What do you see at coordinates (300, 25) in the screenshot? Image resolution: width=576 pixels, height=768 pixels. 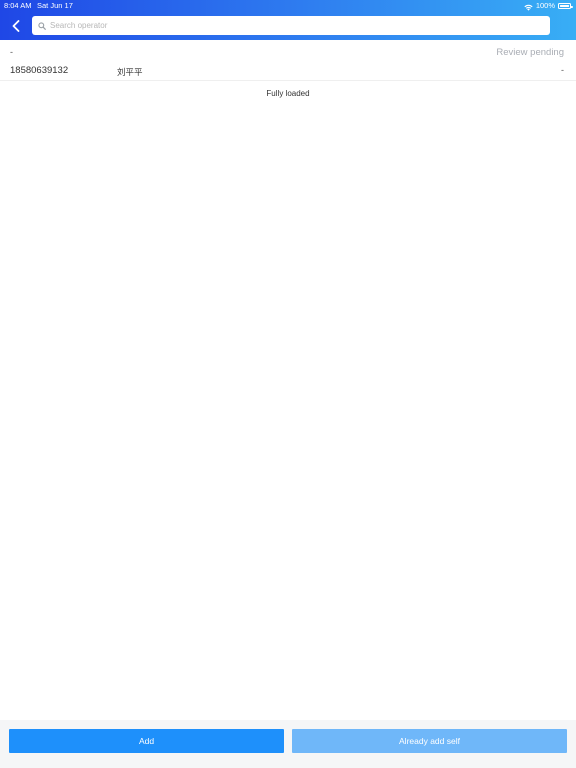 I see `search-input` at bounding box center [300, 25].